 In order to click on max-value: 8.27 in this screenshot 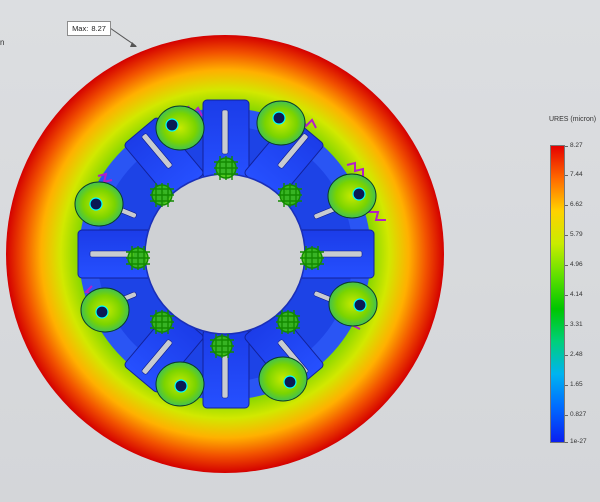, I will do `click(98, 28)`.